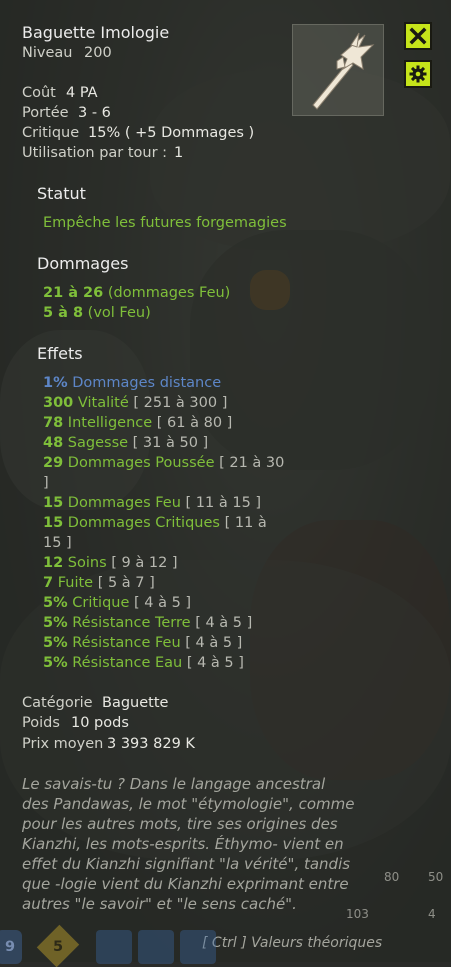  I want to click on damage-desc: (dommages Feu), so click(169, 293).